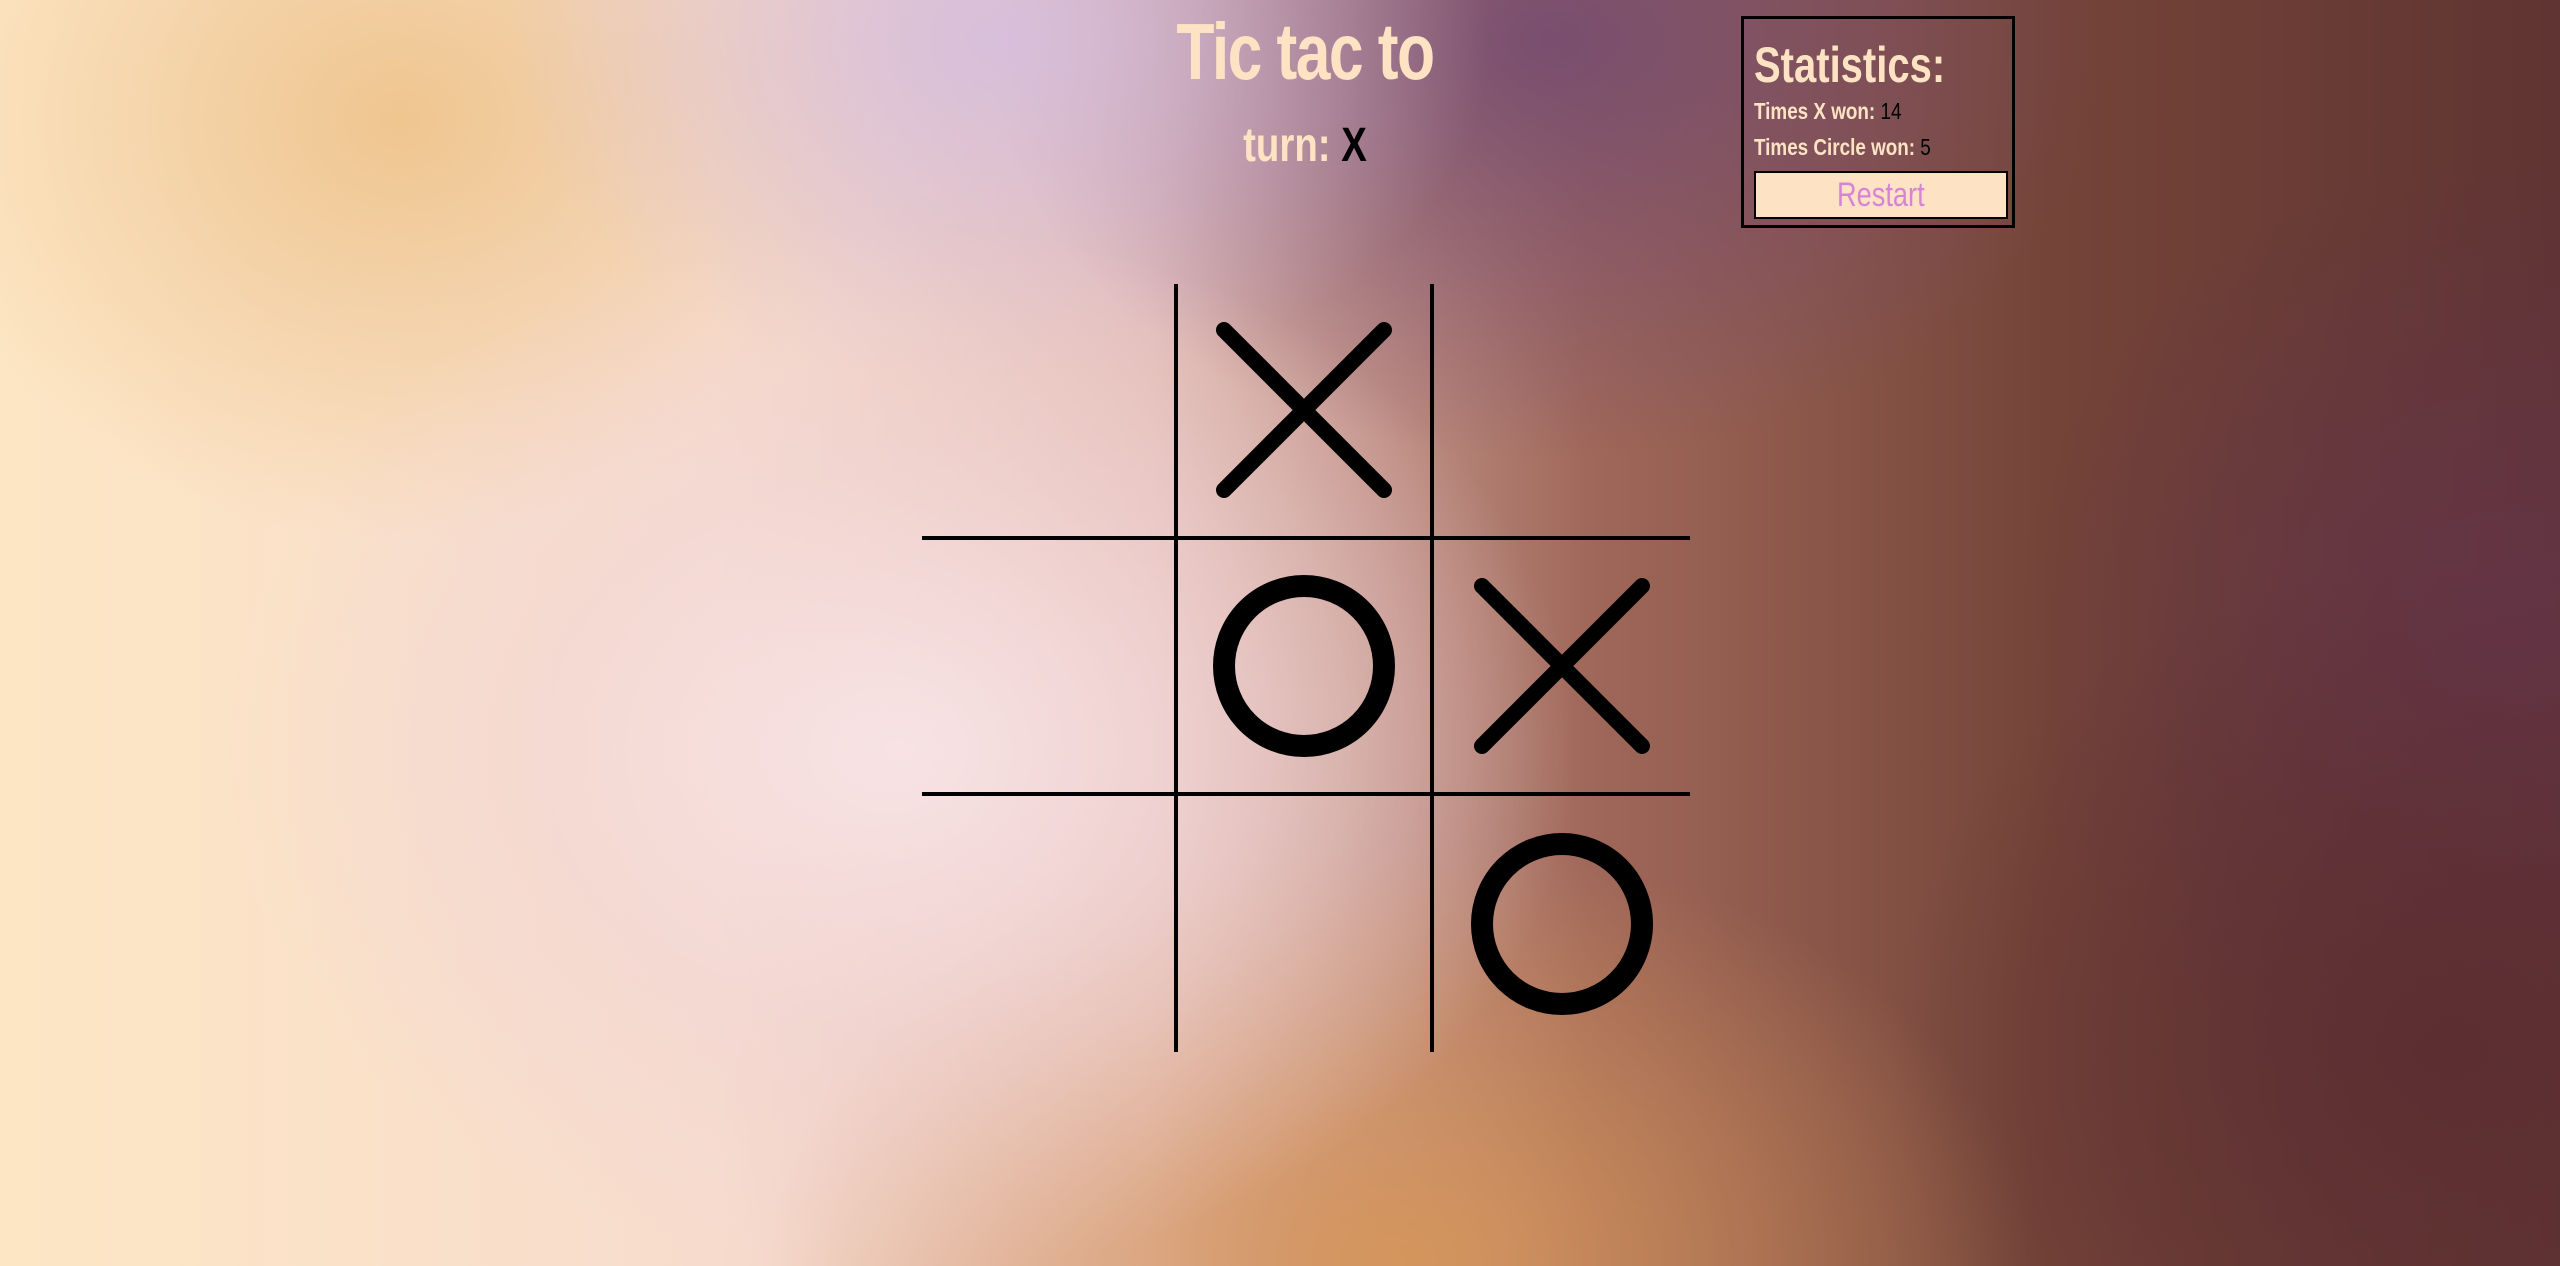 The width and height of the screenshot is (2560, 1266). I want to click on circle-wins-row: Times Circle won: 5, so click(1855, 147).